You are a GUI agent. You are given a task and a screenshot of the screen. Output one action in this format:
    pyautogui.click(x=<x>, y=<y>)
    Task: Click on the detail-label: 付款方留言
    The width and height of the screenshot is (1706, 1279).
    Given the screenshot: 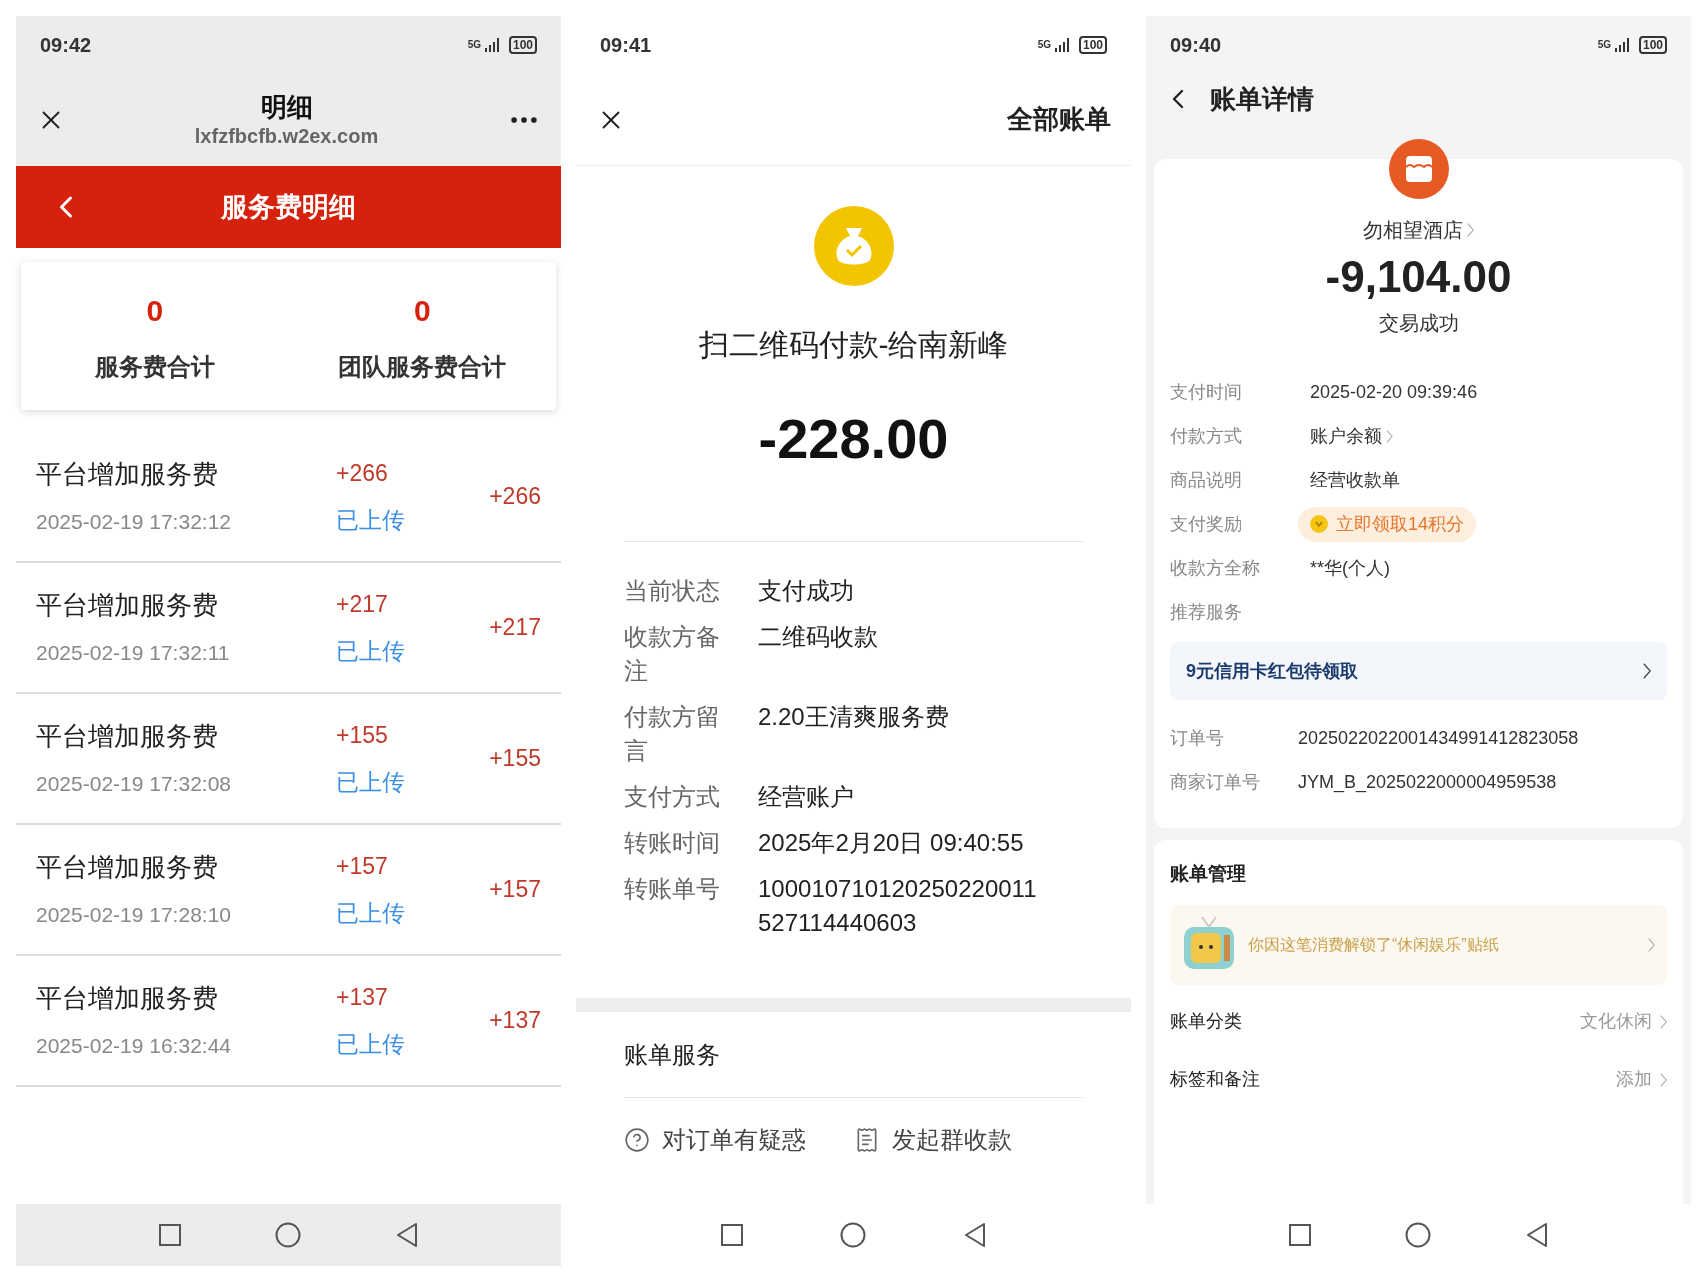 What is the action you would take?
    pyautogui.click(x=672, y=734)
    